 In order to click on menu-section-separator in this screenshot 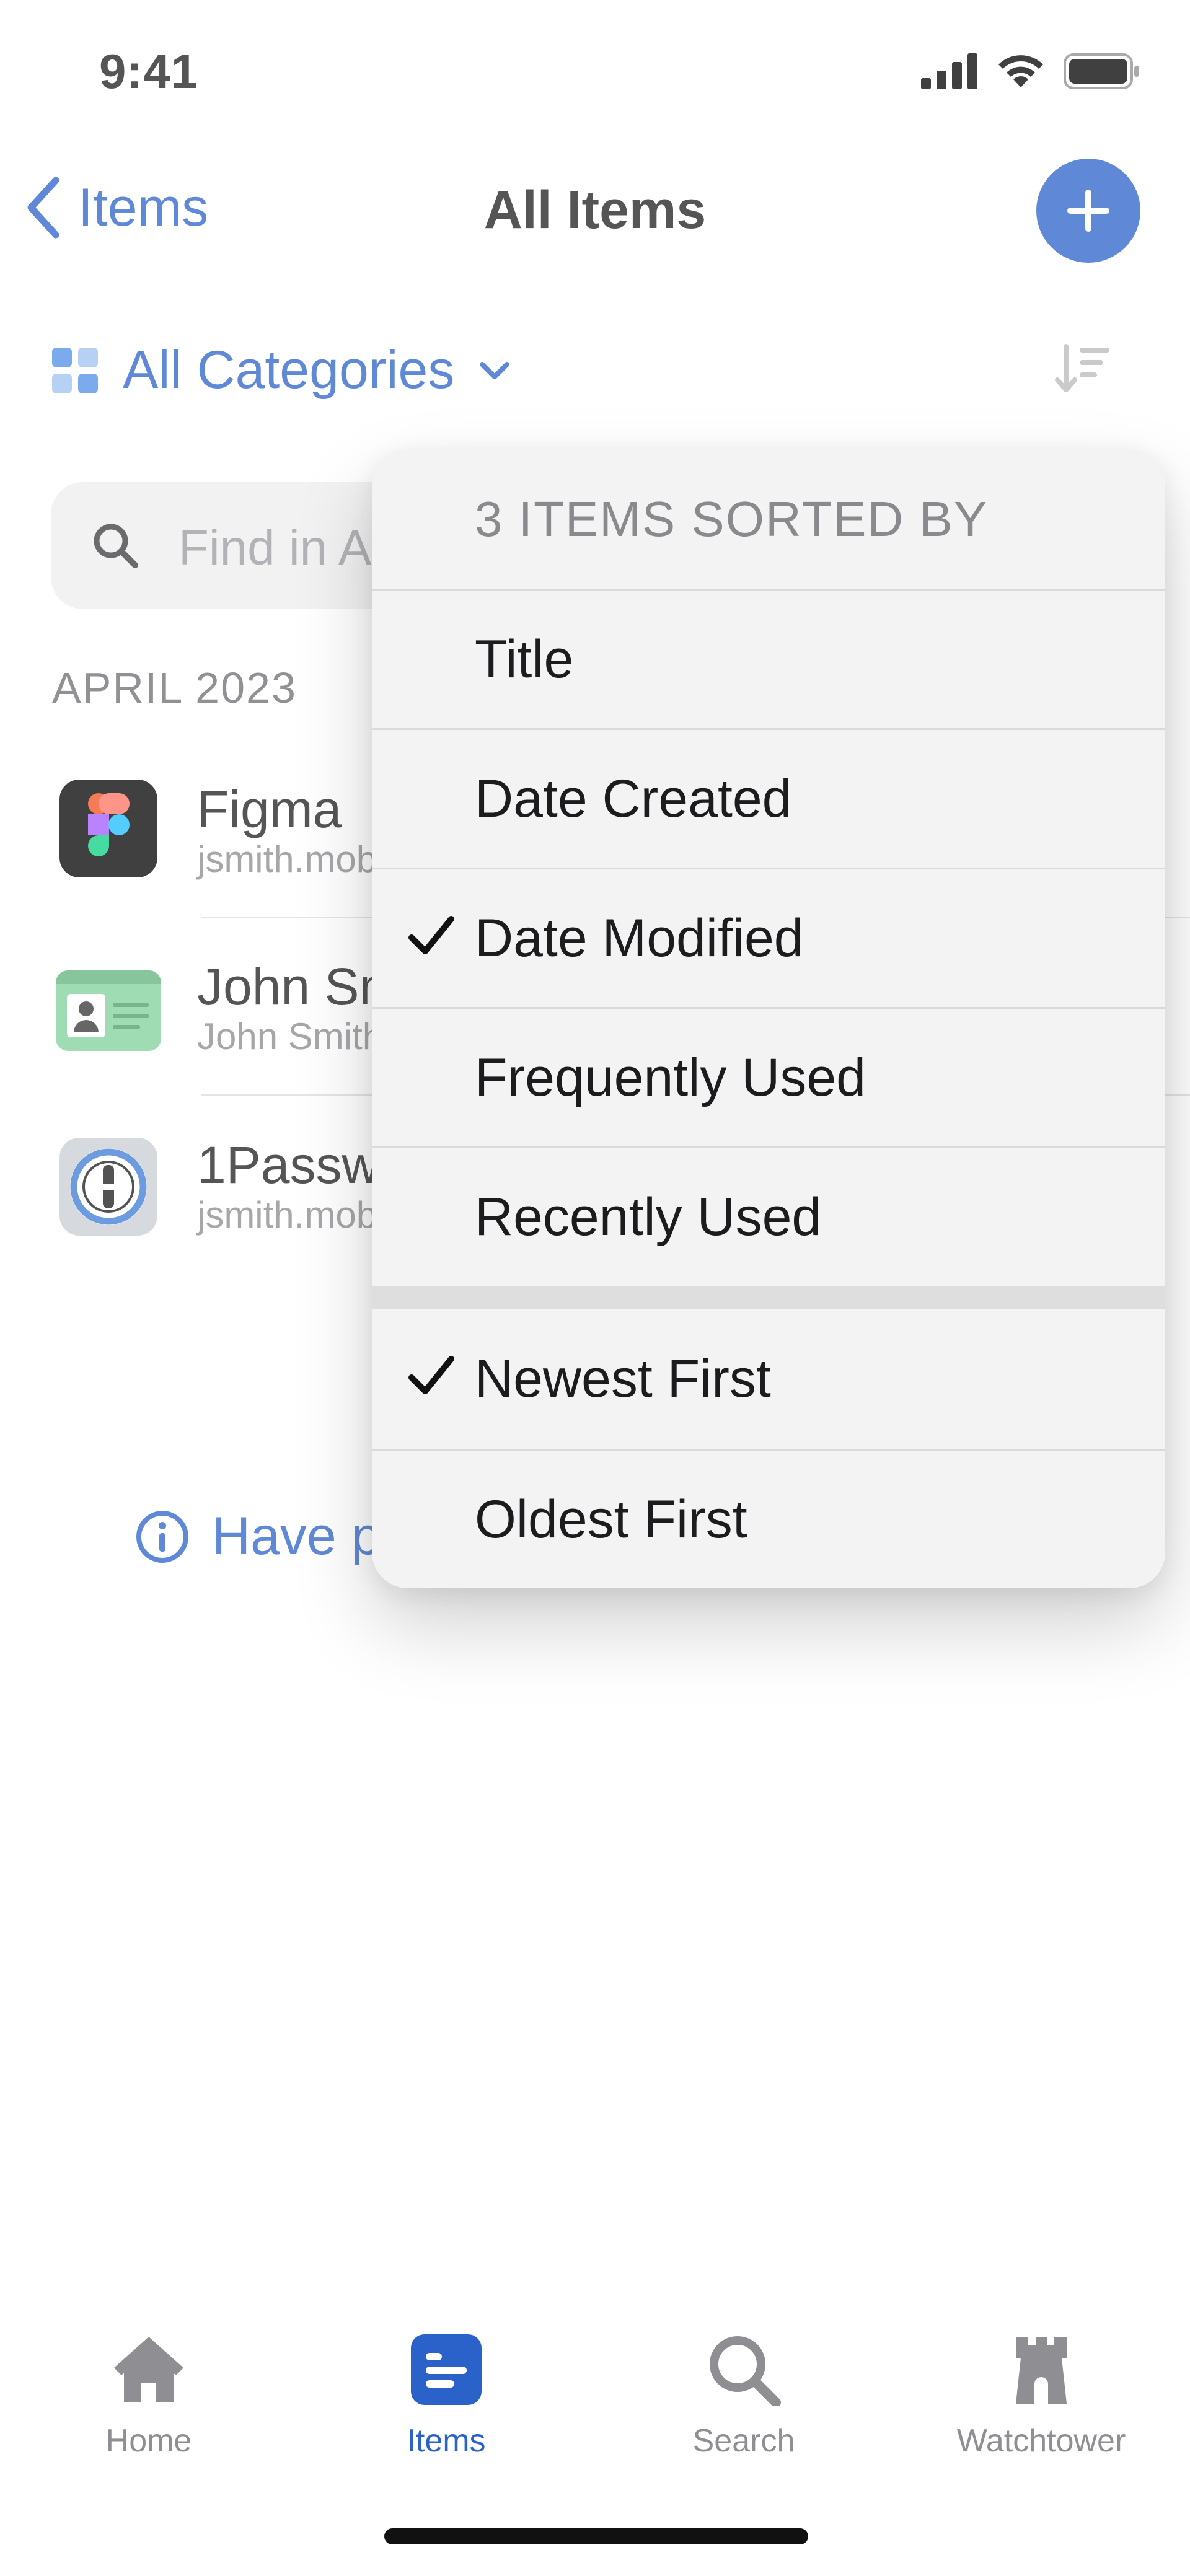, I will do `click(768, 1298)`.